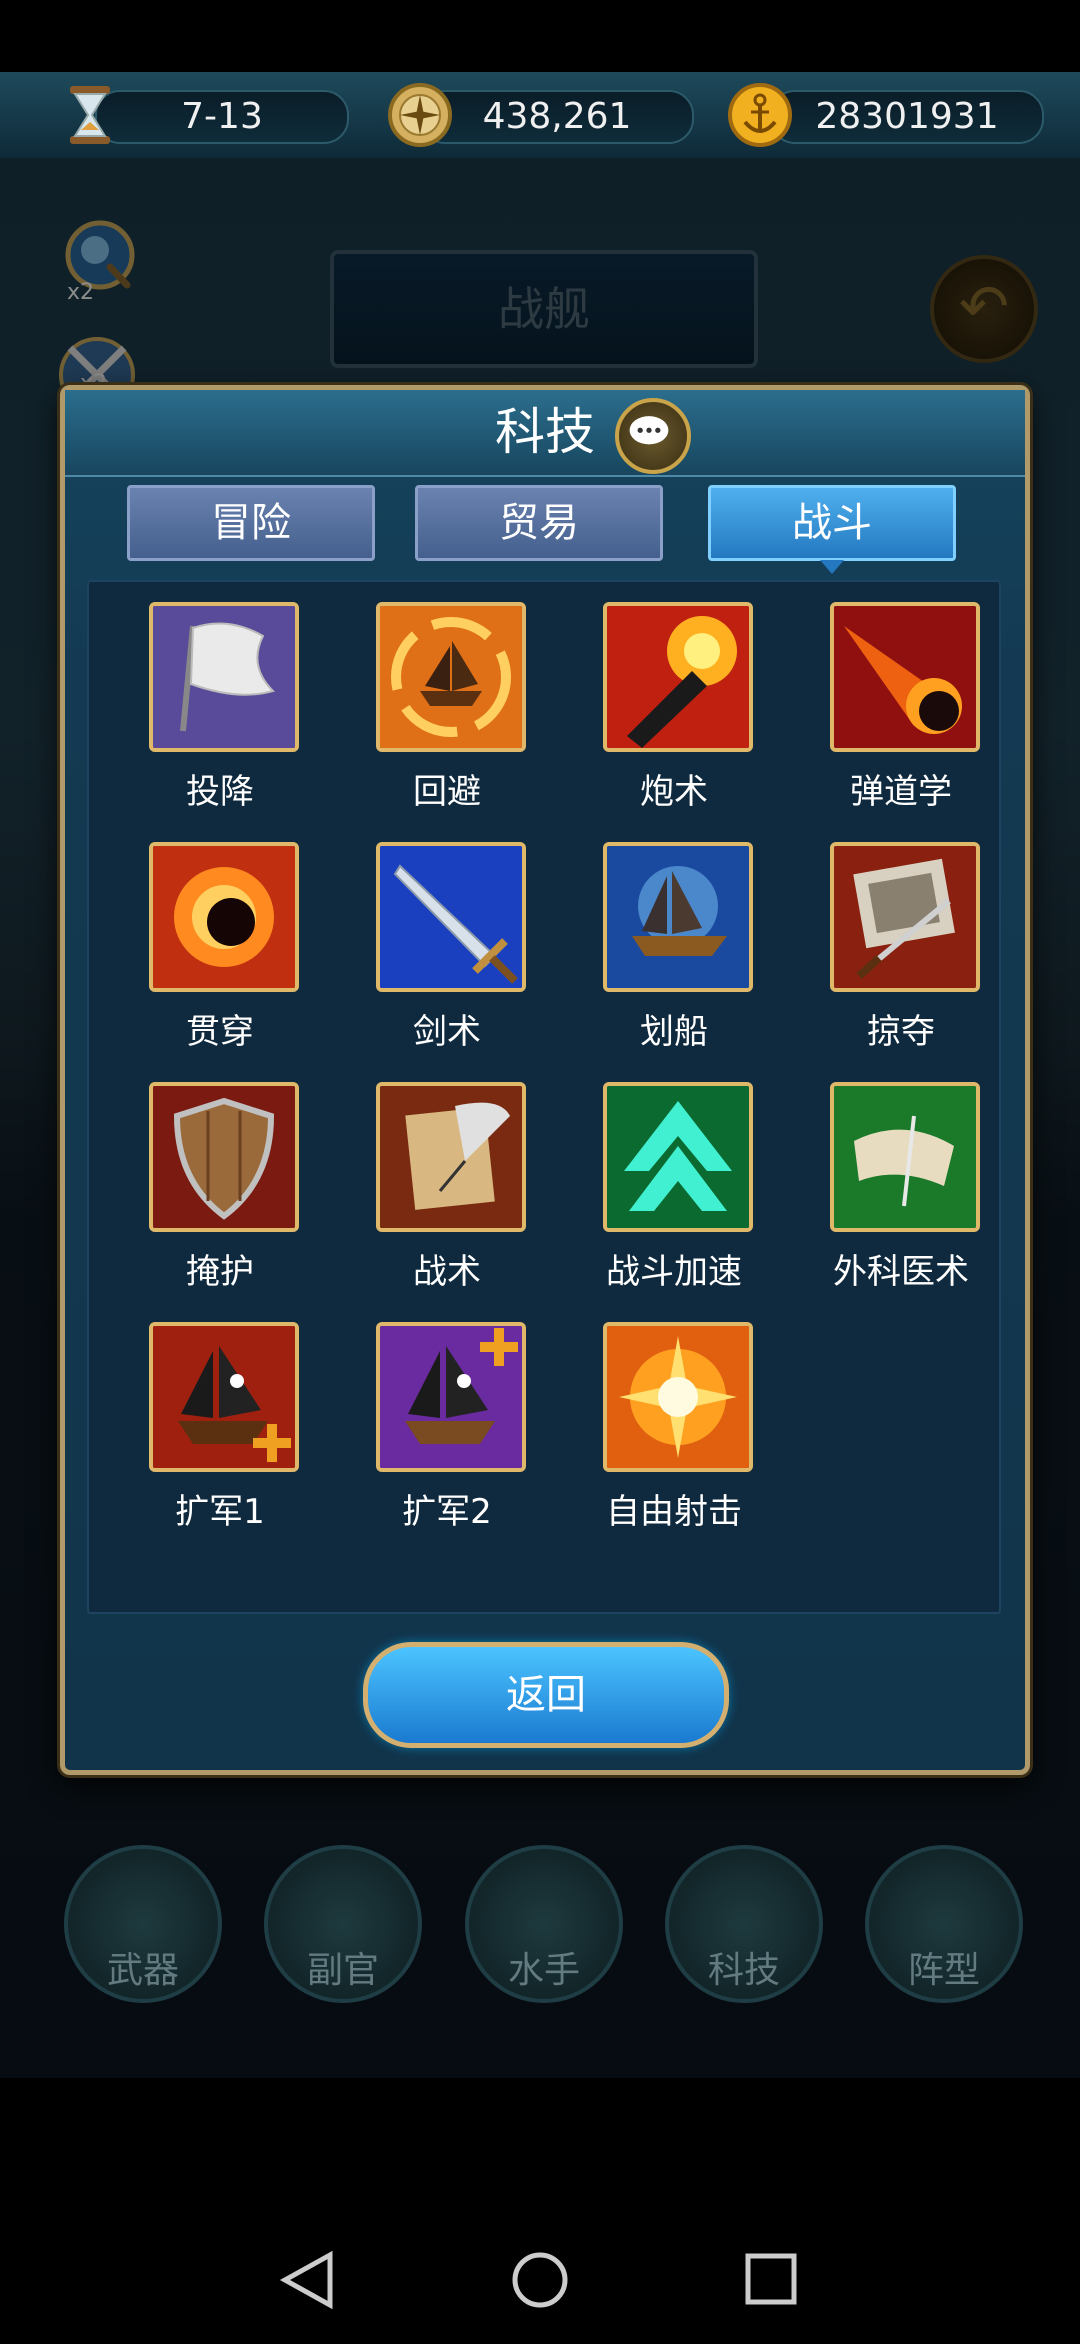 This screenshot has width=1080, height=2344. Describe the element at coordinates (540, 36) in the screenshot. I see `status-bar` at that location.